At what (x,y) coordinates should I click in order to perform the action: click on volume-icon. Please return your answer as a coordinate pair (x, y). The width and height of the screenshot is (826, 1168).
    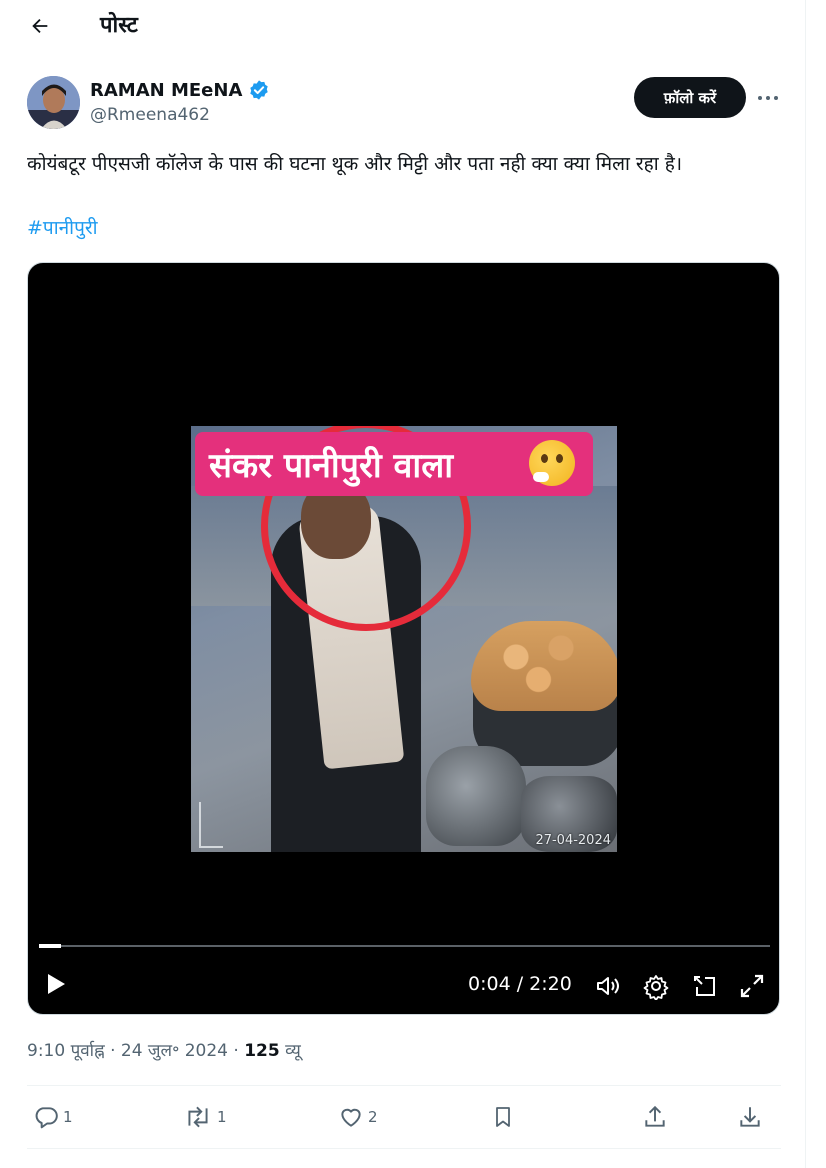
    Looking at the image, I should click on (608, 986).